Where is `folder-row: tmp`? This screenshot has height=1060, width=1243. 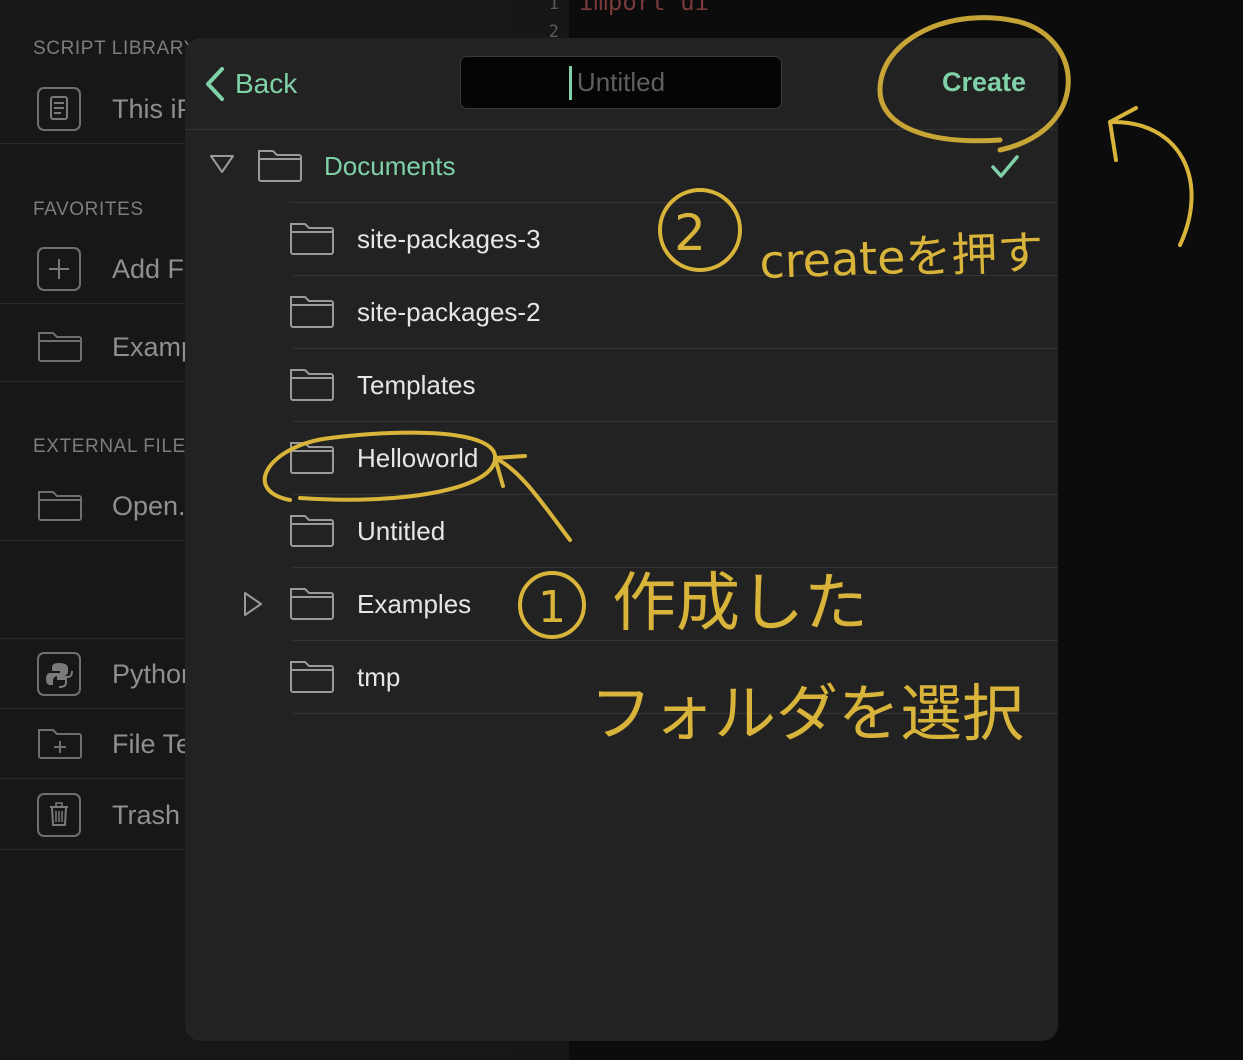
folder-row: tmp is located at coordinates (621, 677).